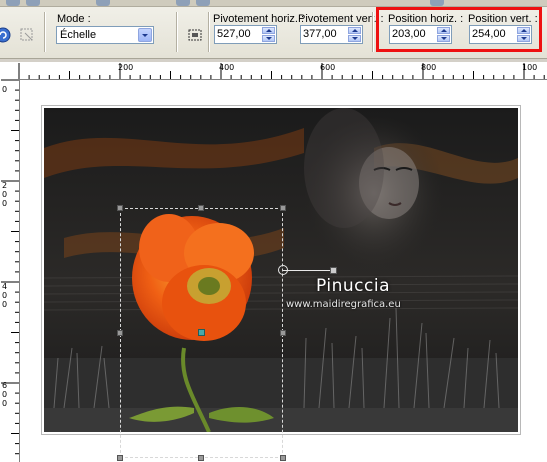  Describe the element at coordinates (201, 332) in the screenshot. I see `center-handle` at that location.